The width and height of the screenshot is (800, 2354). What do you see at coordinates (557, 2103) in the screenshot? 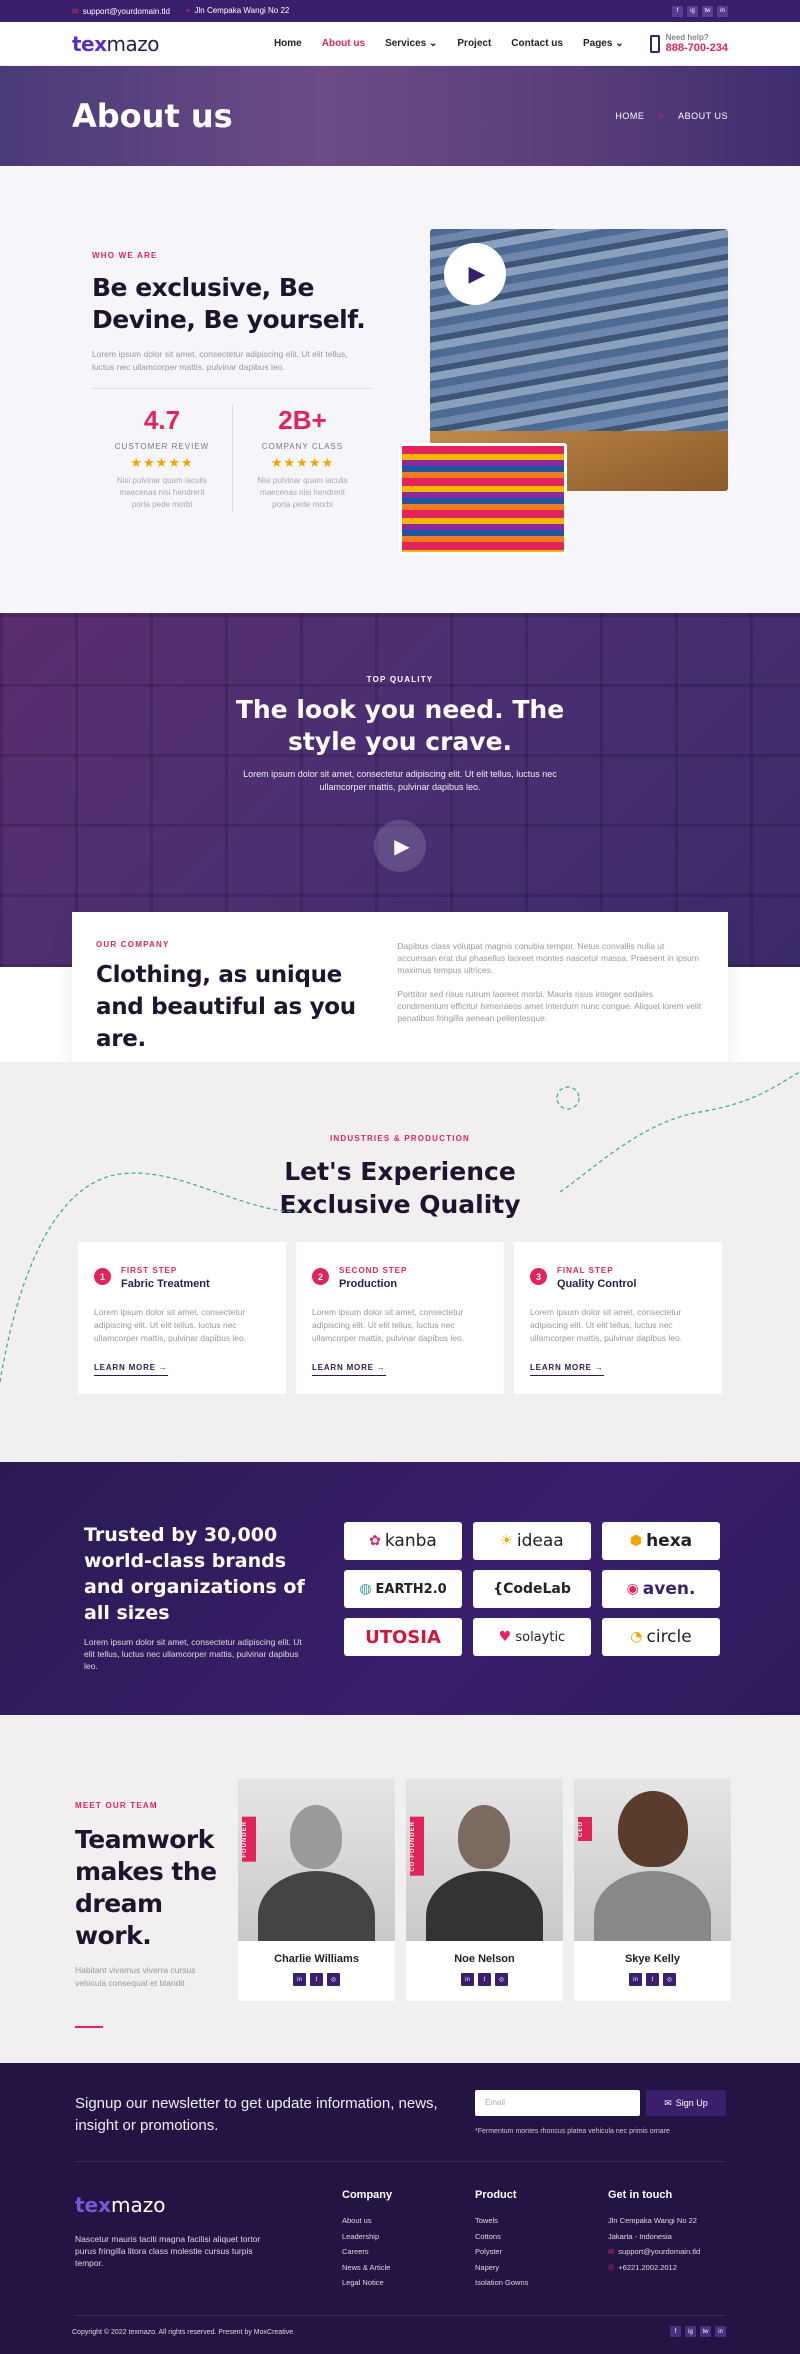
I see `email-field: Email` at bounding box center [557, 2103].